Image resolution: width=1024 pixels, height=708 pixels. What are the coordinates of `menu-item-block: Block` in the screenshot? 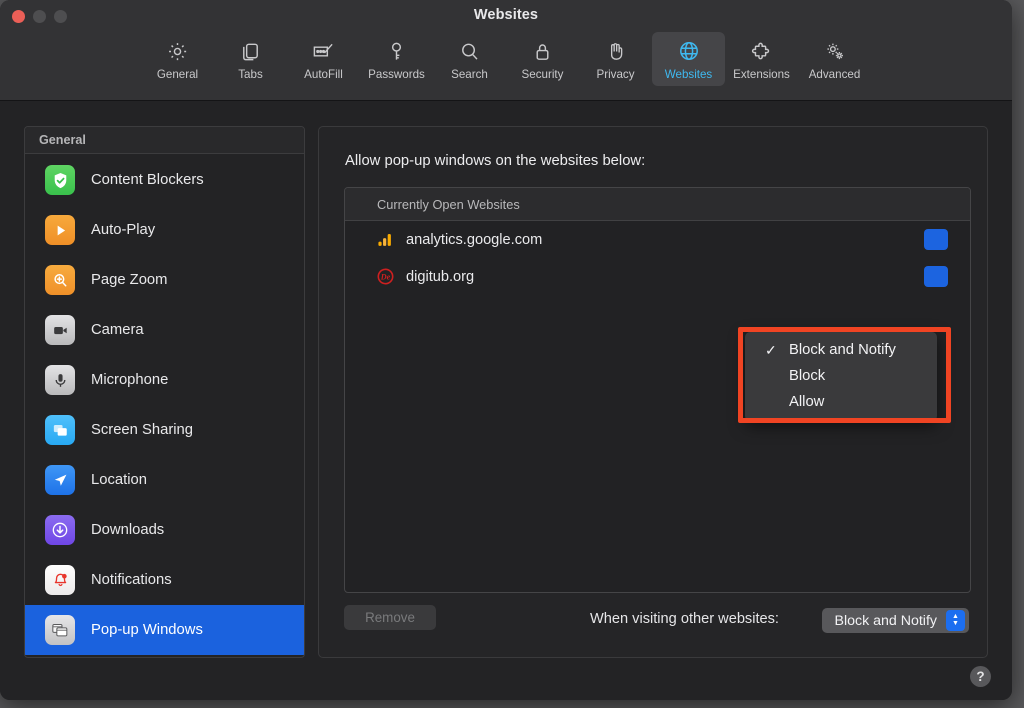 It's located at (841, 376).